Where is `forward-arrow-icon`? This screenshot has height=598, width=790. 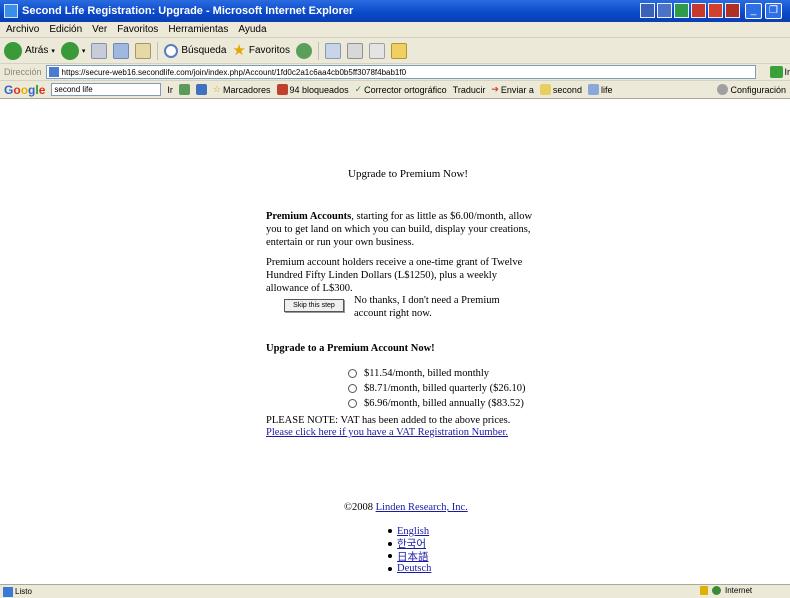 forward-arrow-icon is located at coordinates (69, 50).